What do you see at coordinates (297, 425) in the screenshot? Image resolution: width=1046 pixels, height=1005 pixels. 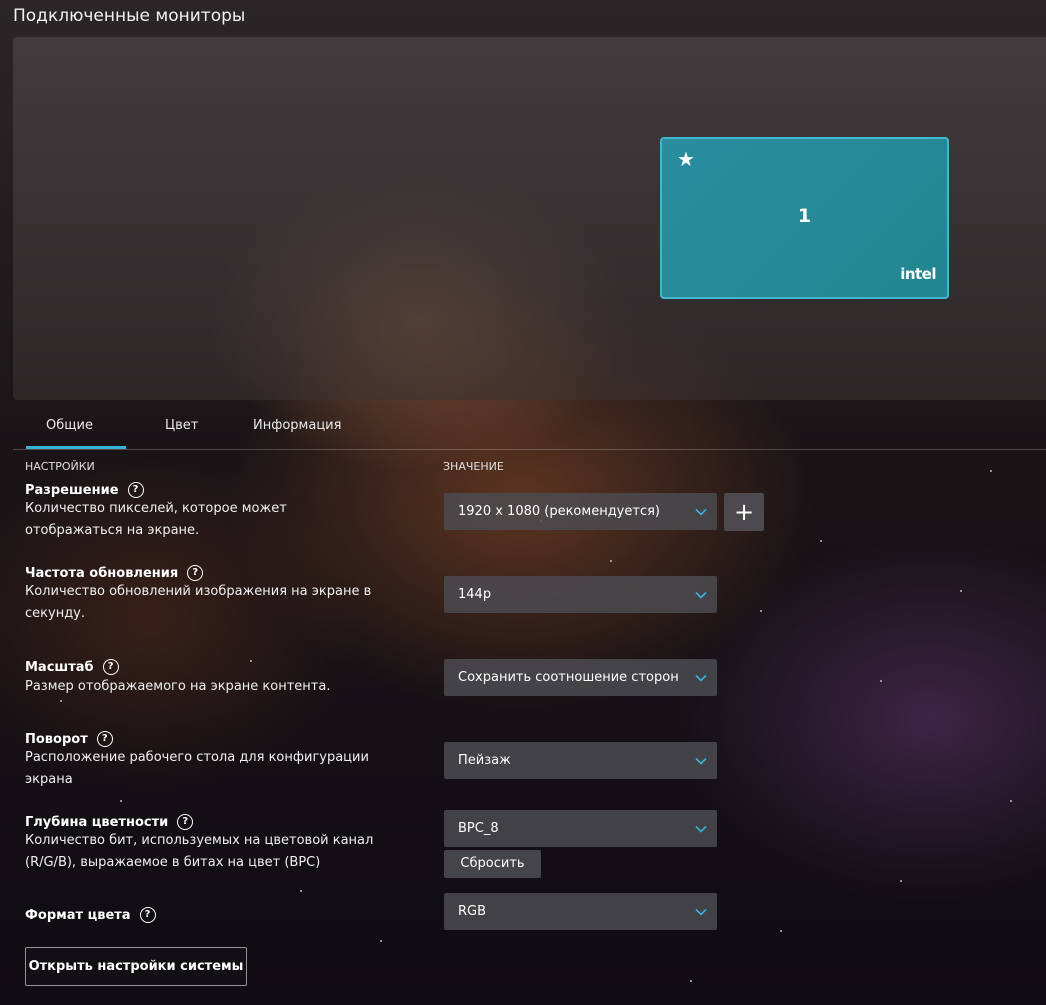 I see `tab-information: Информация` at bounding box center [297, 425].